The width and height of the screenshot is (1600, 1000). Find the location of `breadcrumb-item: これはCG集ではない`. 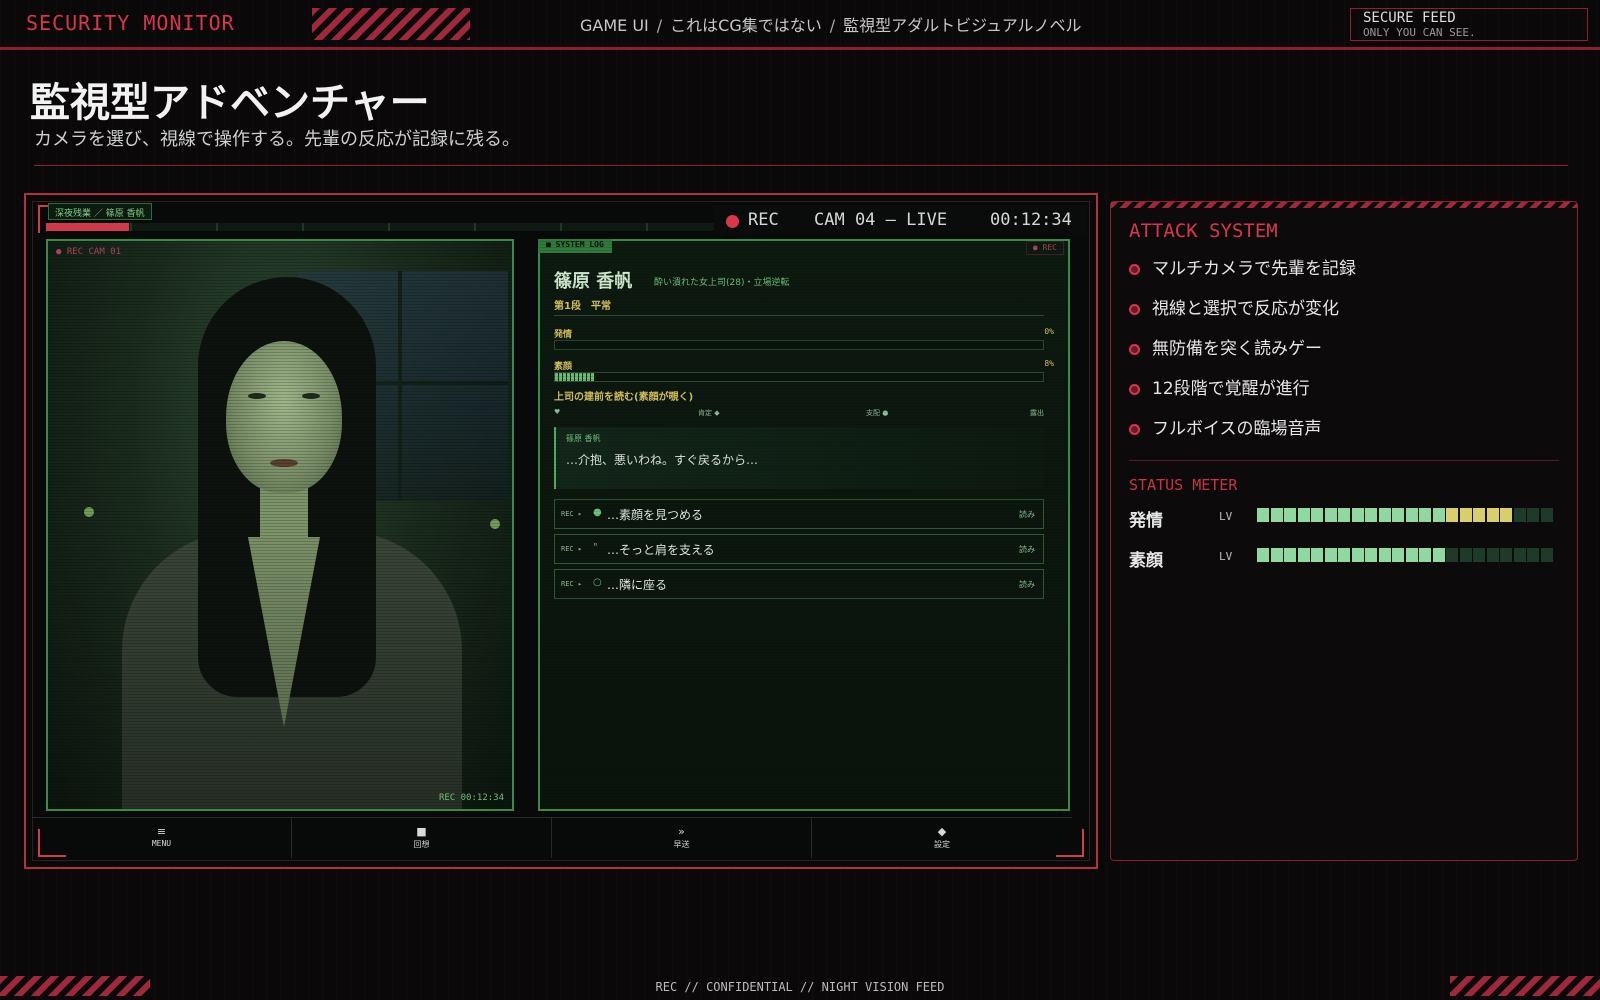

breadcrumb-item: これはCG集ではない is located at coordinates (746, 25).